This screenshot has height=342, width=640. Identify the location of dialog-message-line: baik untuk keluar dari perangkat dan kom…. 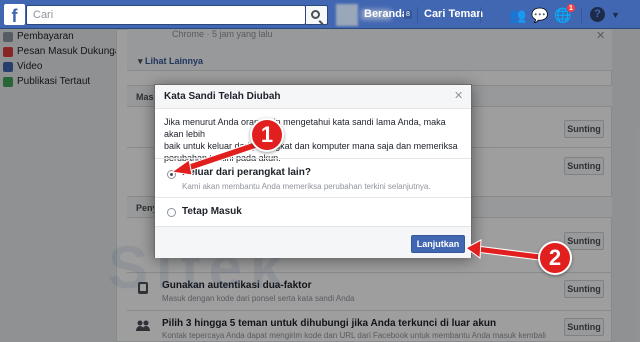
(311, 146).